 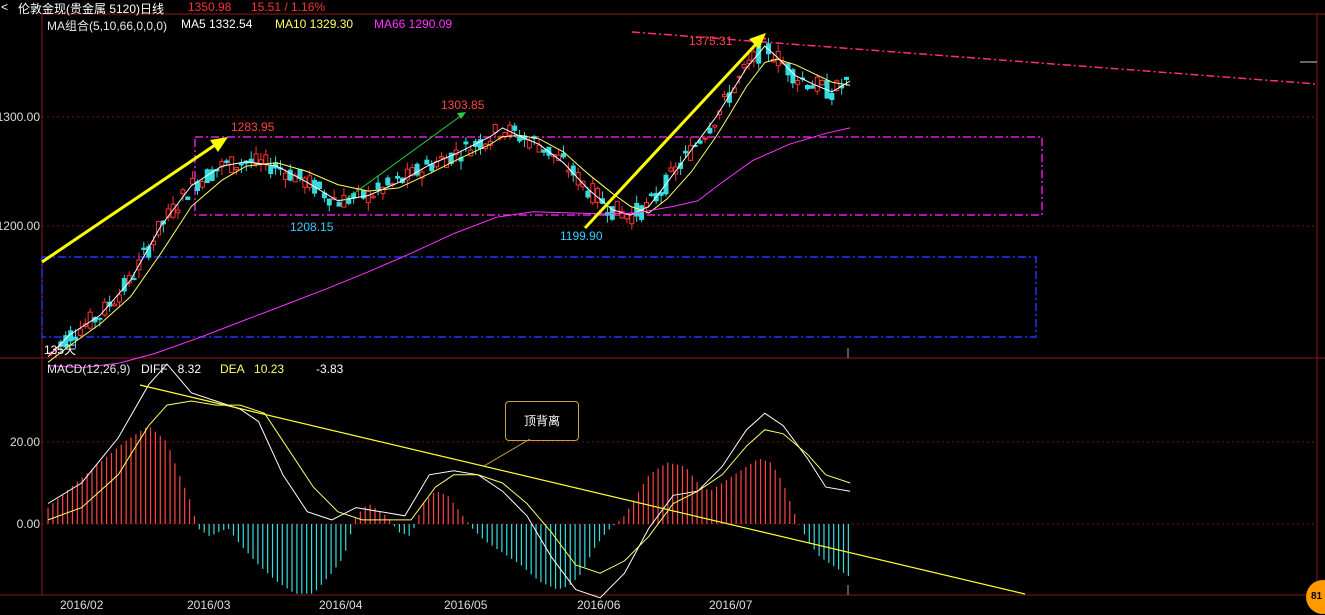 I want to click on macd-axis: 20.00 0.00, so click(x=25, y=483).